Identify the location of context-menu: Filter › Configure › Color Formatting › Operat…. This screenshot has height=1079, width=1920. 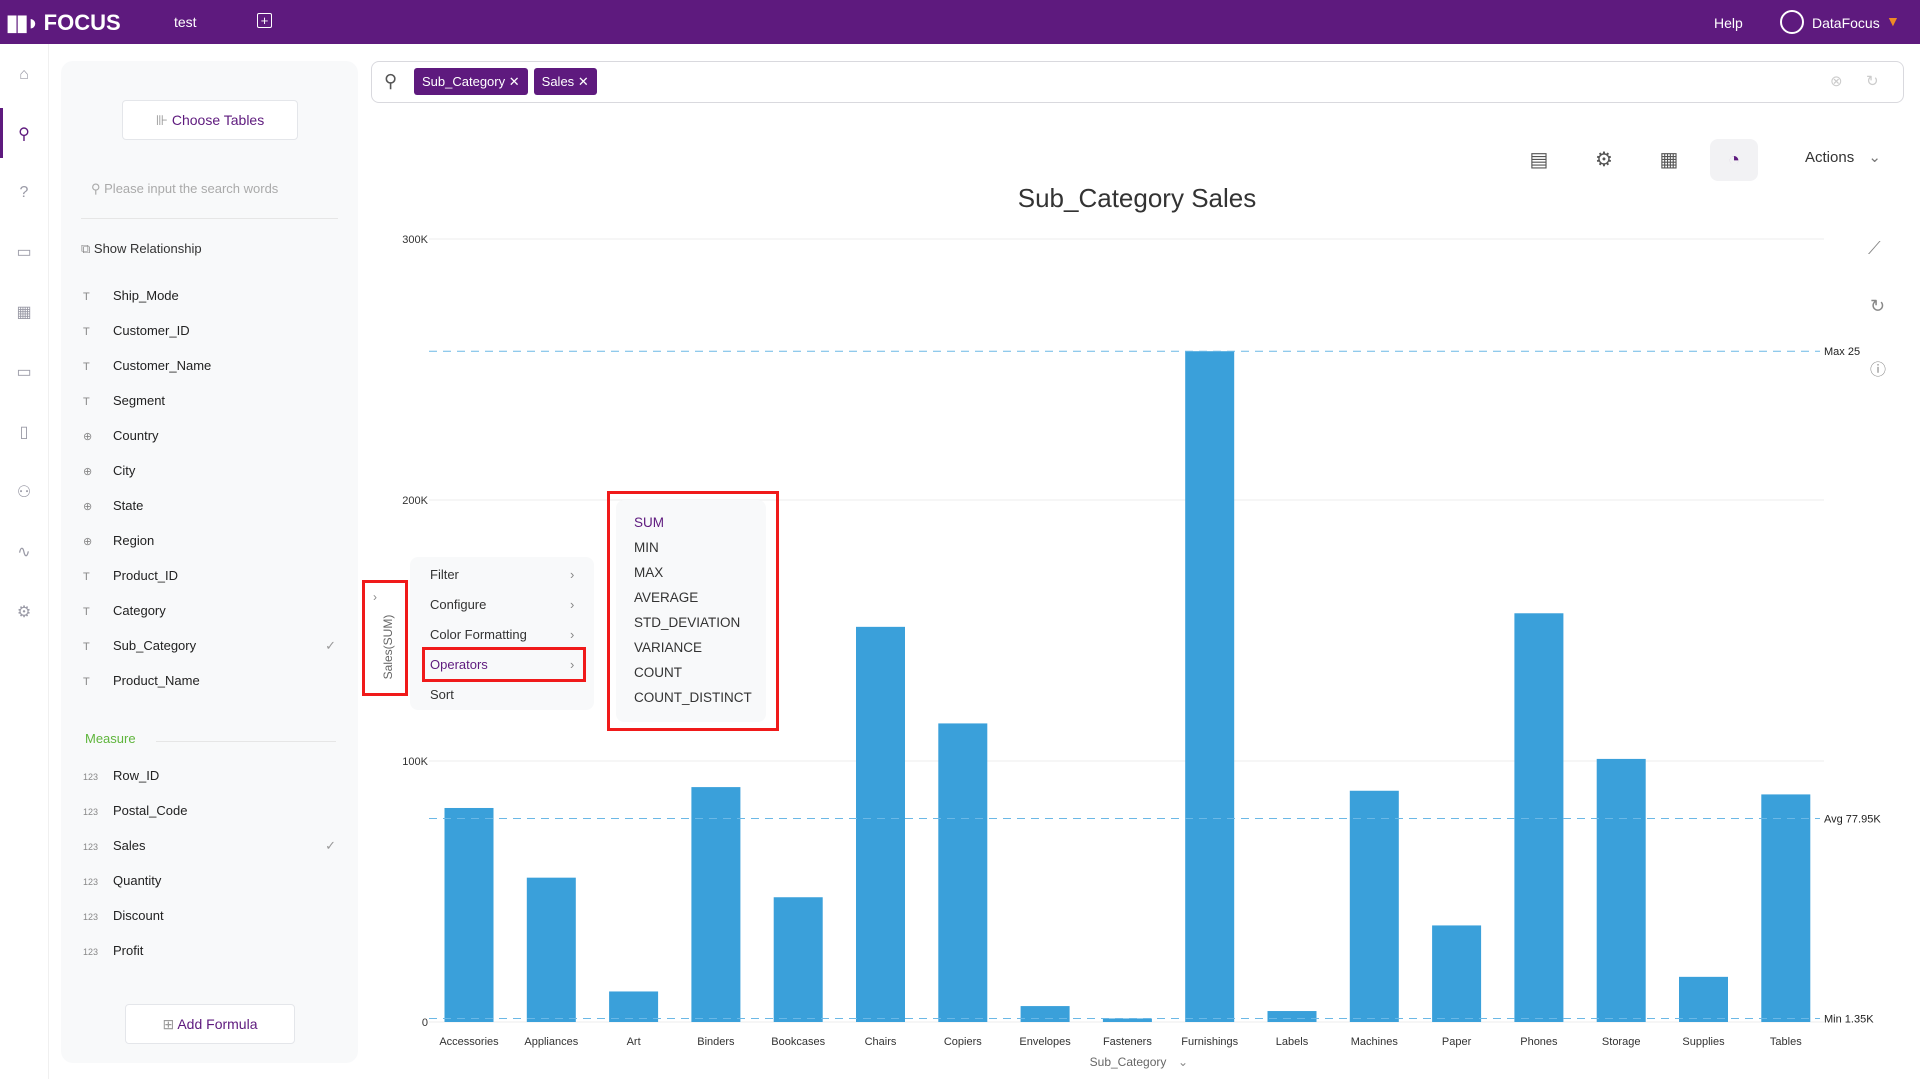
(502, 633).